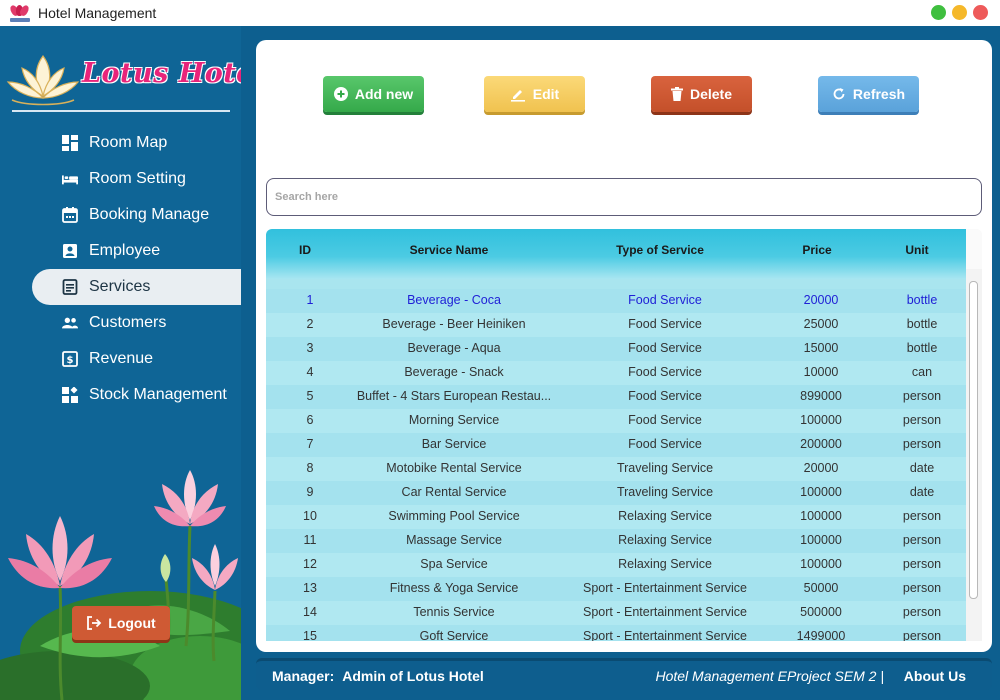 The image size is (1000, 700). I want to click on sidebar-item-stock-management: Stock Management, so click(120, 395).